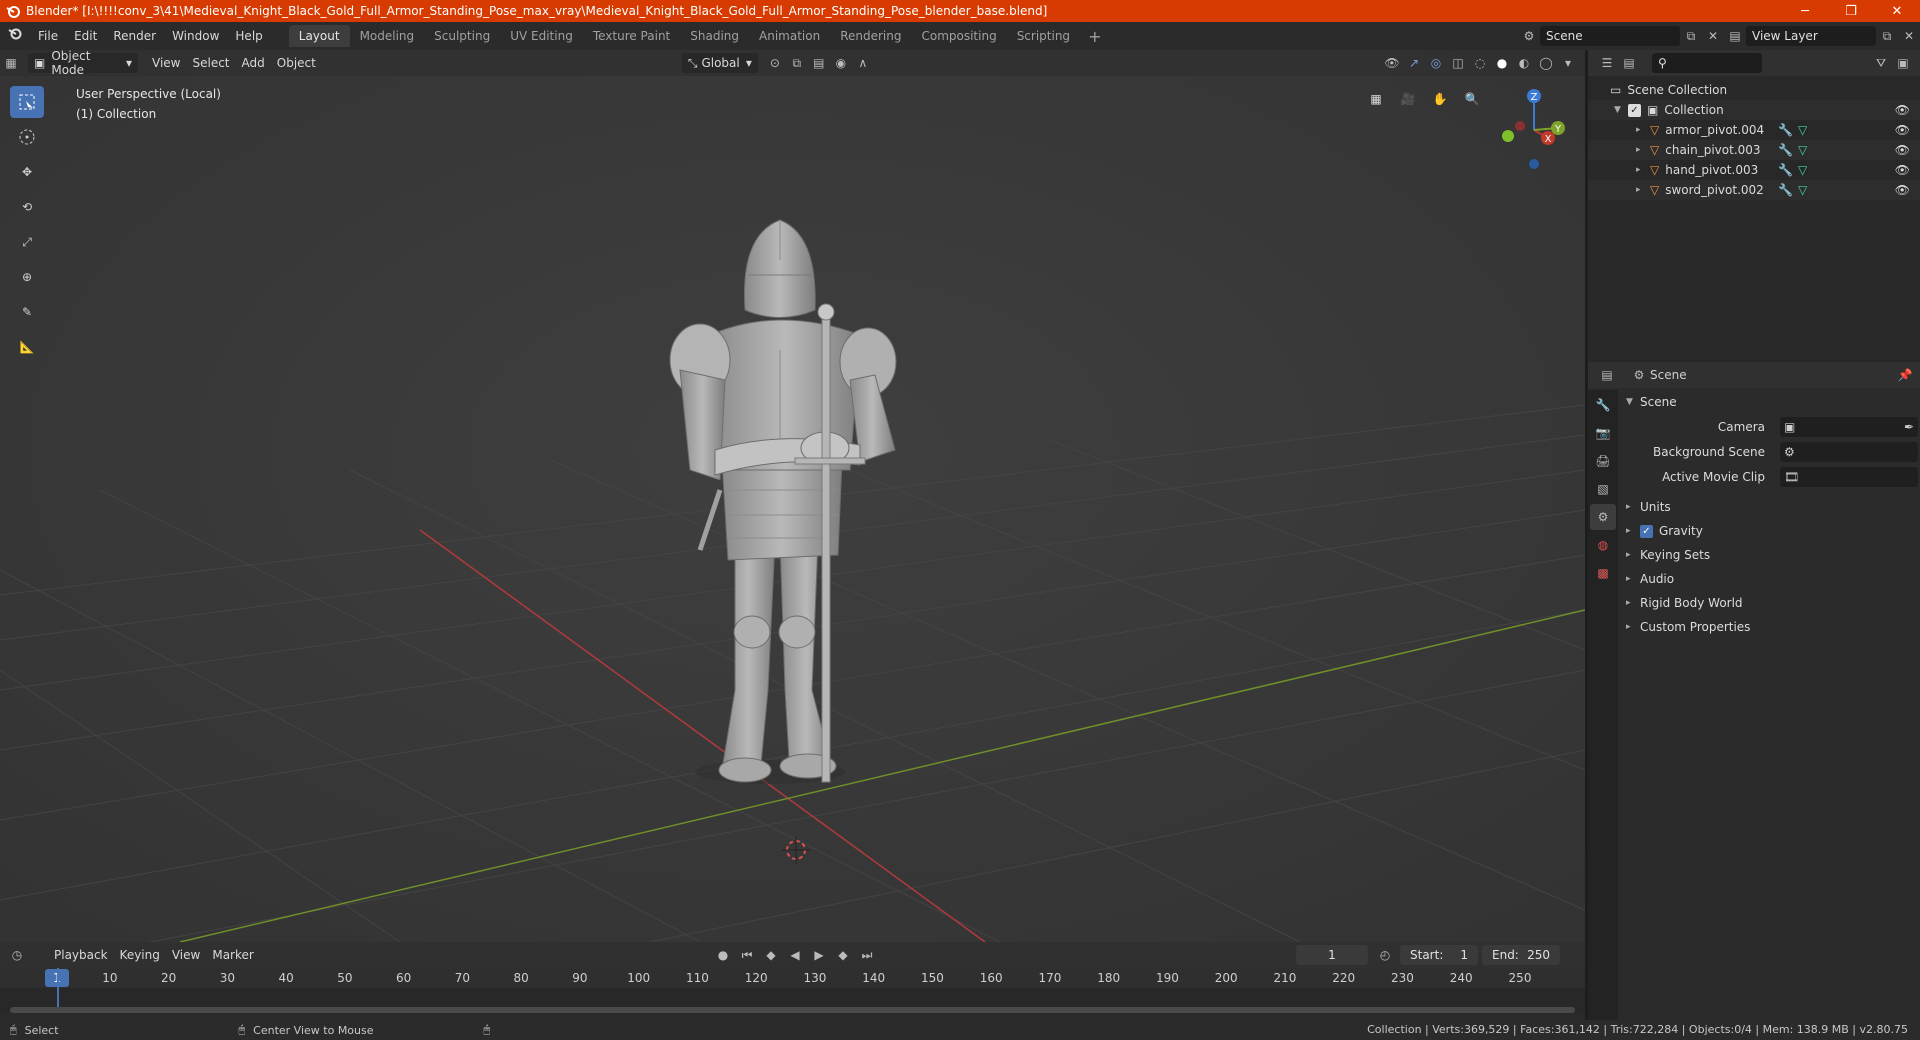 The height and width of the screenshot is (1040, 1920). What do you see at coordinates (1607, 63) in the screenshot?
I see `outliner-editor-type-icon: ☰` at bounding box center [1607, 63].